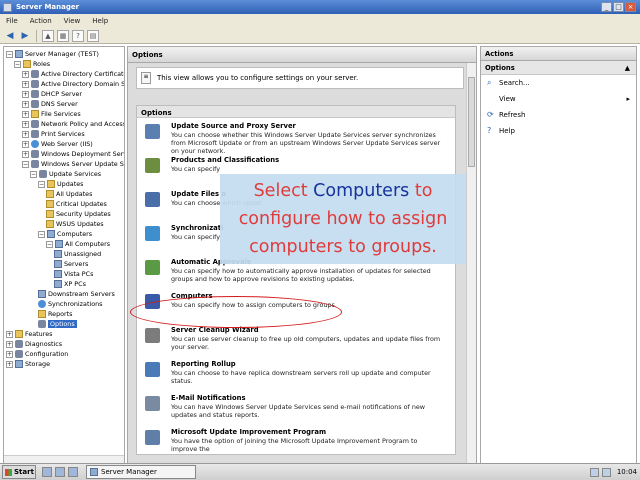 This screenshot has width=640, height=480. Describe the element at coordinates (53, 134) in the screenshot. I see `tree-node: + Print Services` at that location.